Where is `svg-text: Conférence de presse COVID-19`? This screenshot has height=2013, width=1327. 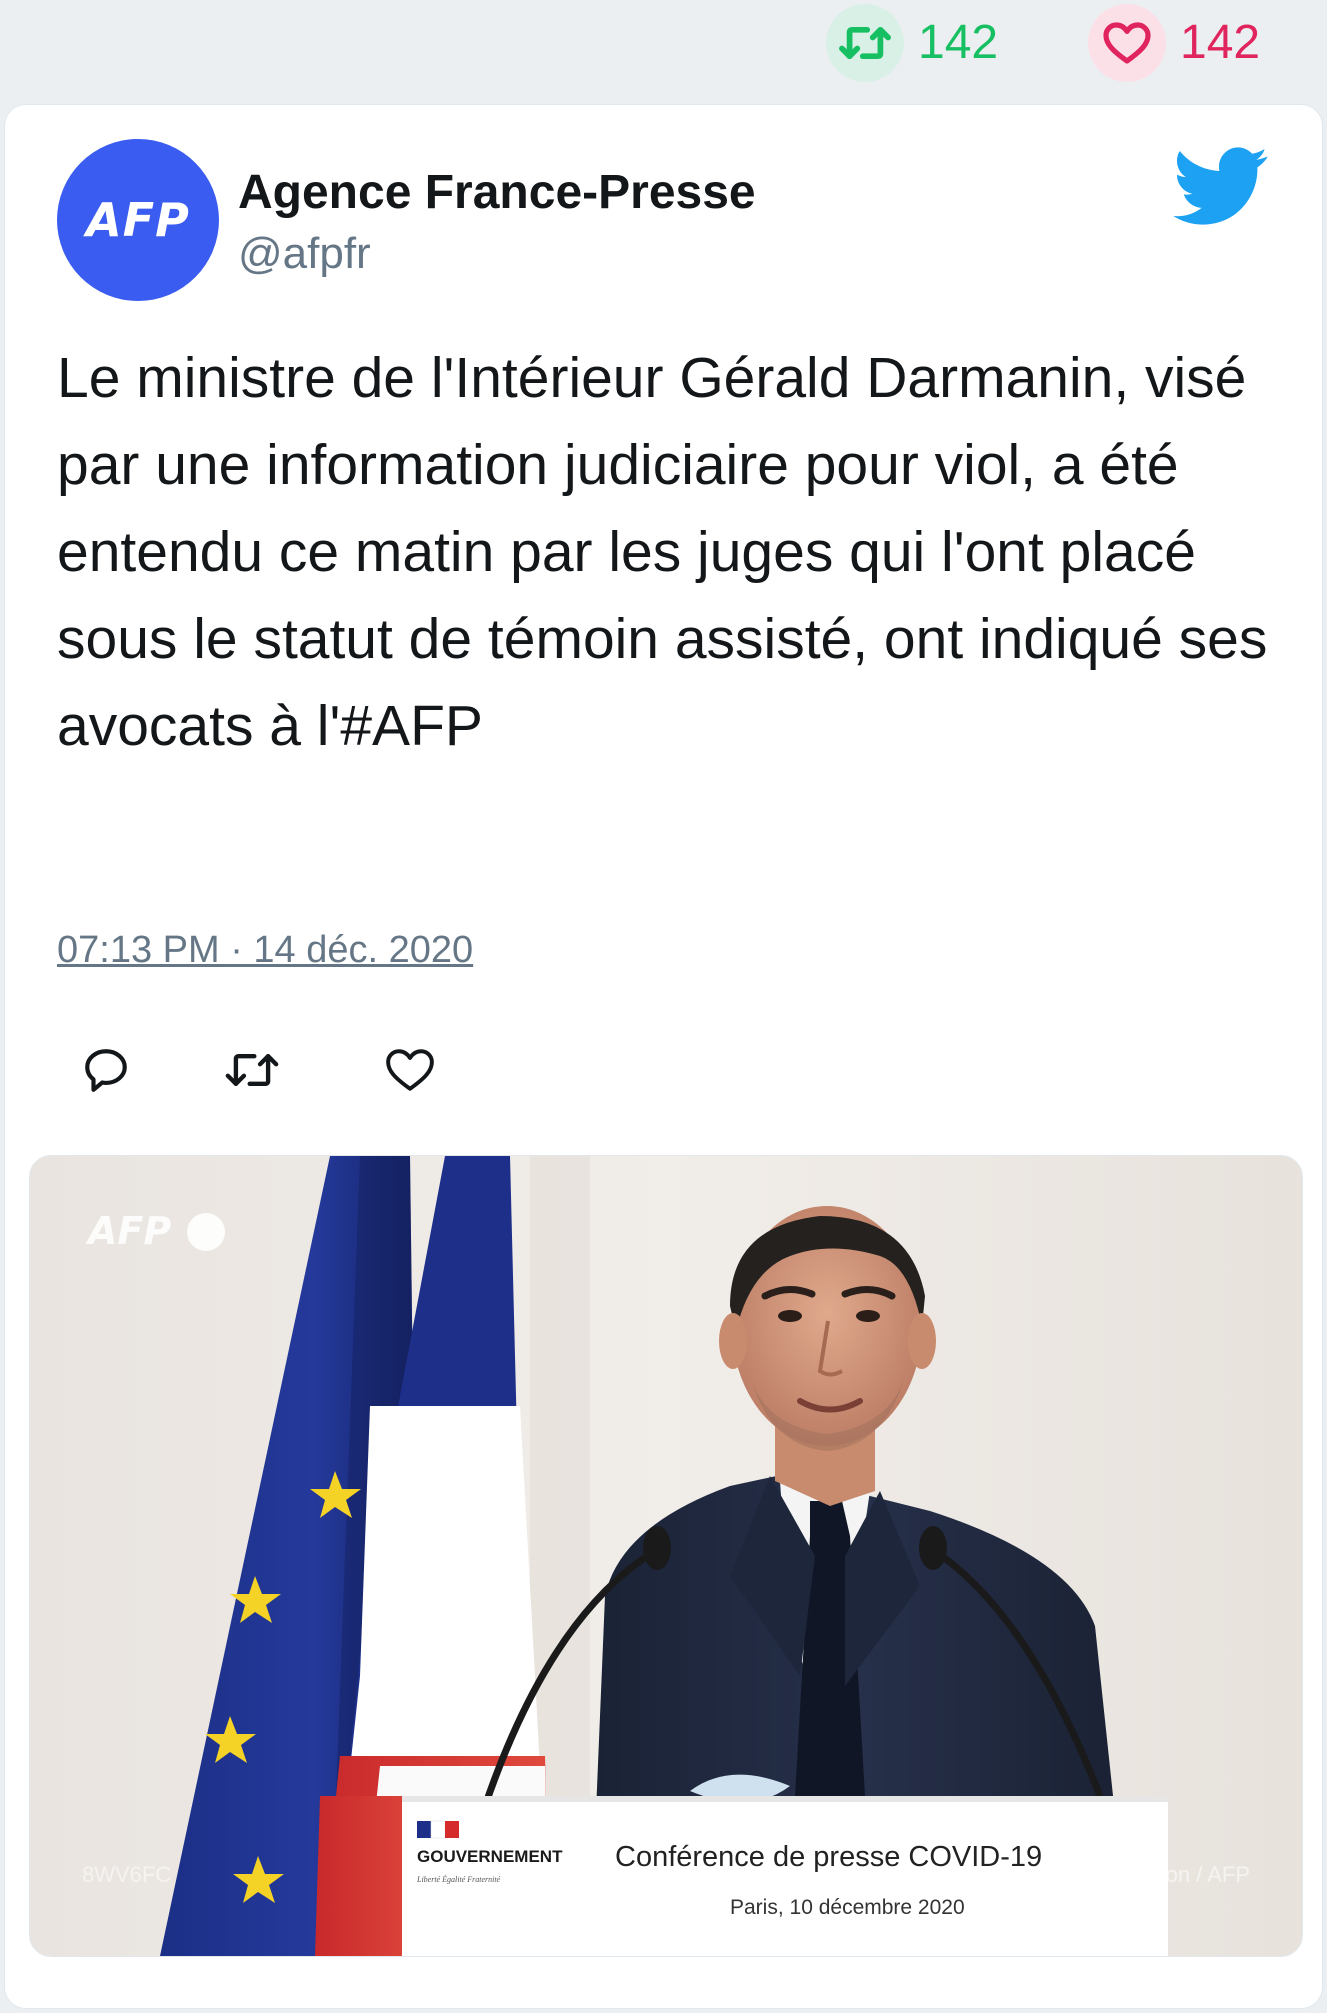
svg-text: Conférence de presse COVID-19 is located at coordinates (828, 1857).